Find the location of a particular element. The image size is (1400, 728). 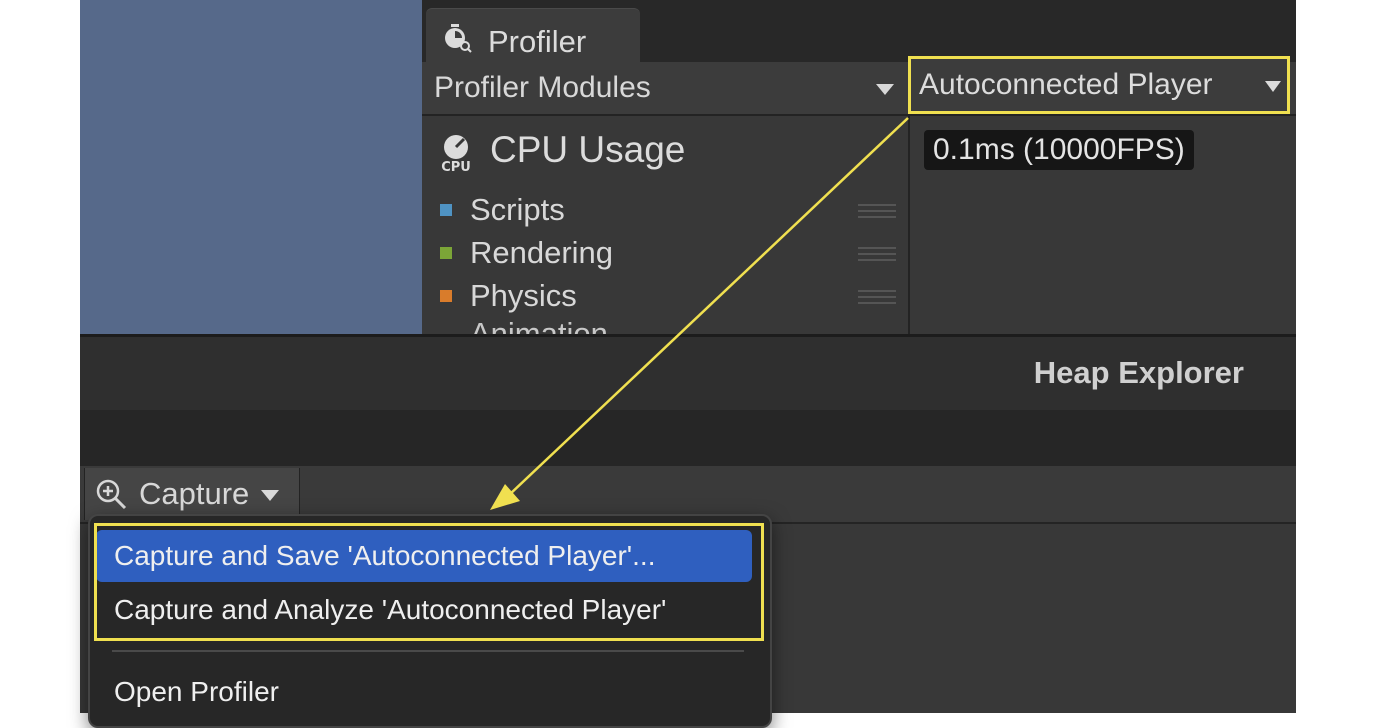

tab-profiler: Profiler is located at coordinates (533, 35).